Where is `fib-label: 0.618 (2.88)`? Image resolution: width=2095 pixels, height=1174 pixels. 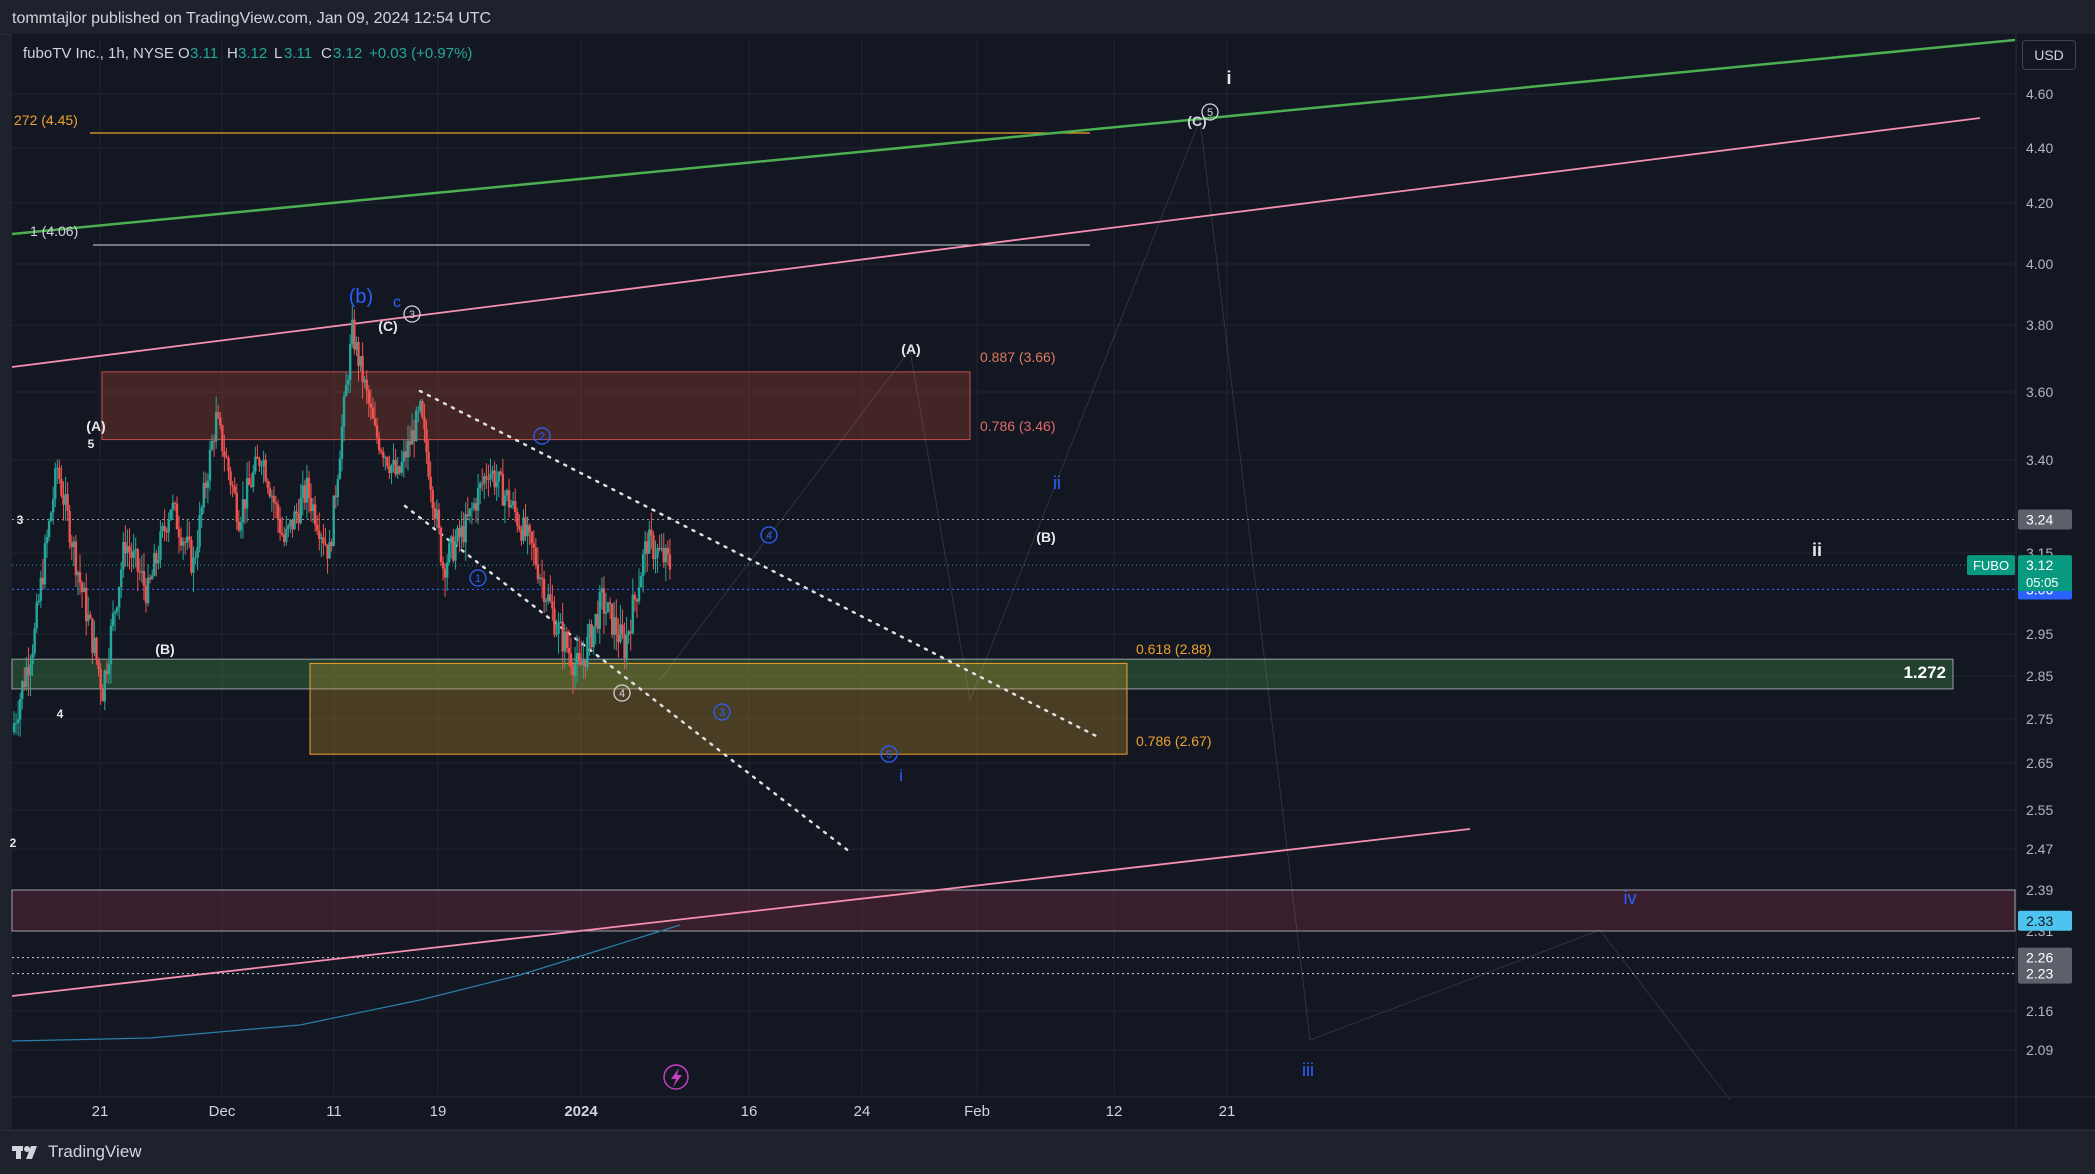
fib-label: 0.618 (2.88) is located at coordinates (1174, 649).